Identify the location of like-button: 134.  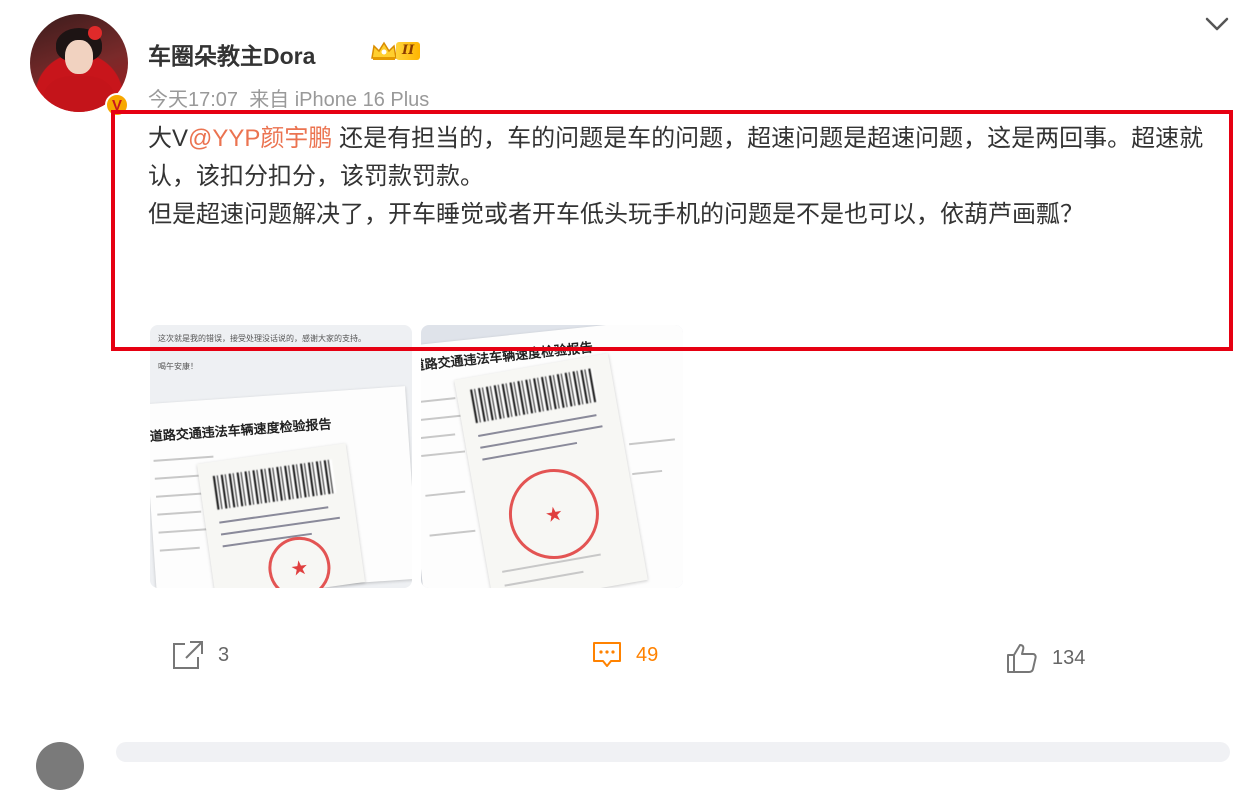
(1045, 658).